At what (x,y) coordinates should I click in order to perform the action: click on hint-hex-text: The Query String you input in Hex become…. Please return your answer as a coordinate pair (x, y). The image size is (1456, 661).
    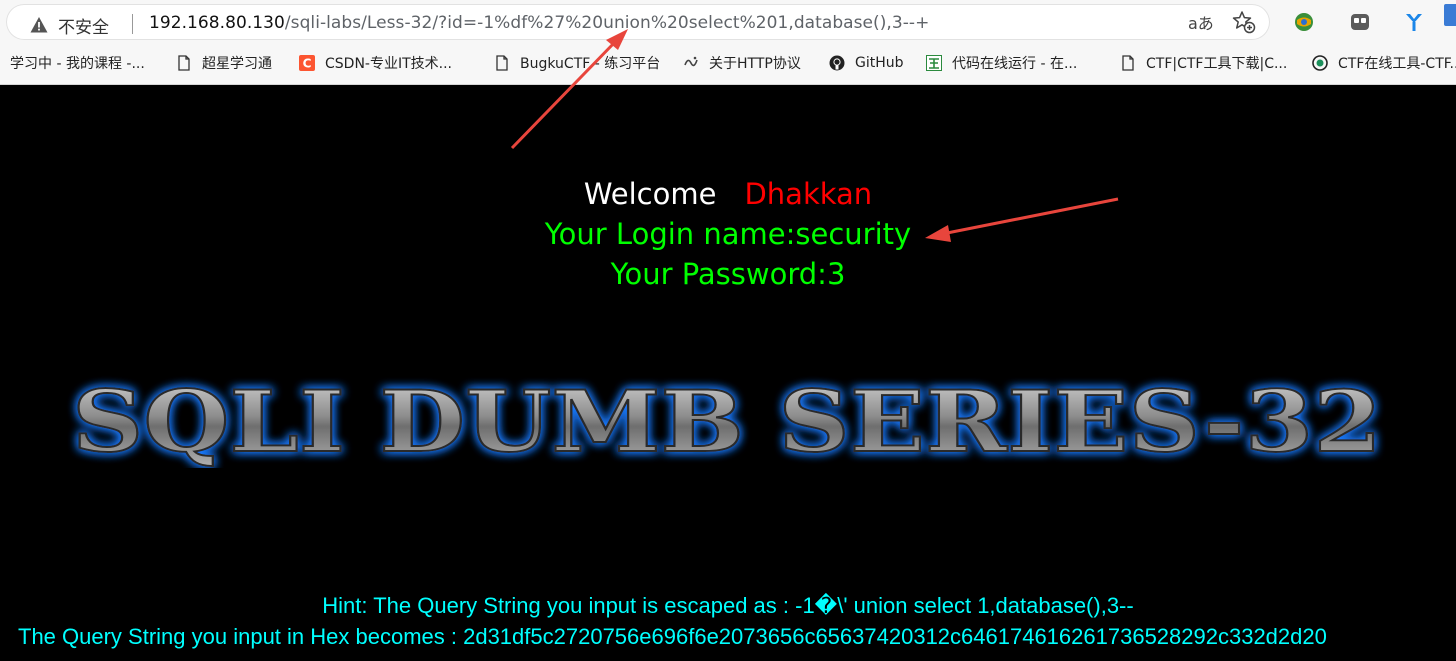
    Looking at the image, I should click on (672, 636).